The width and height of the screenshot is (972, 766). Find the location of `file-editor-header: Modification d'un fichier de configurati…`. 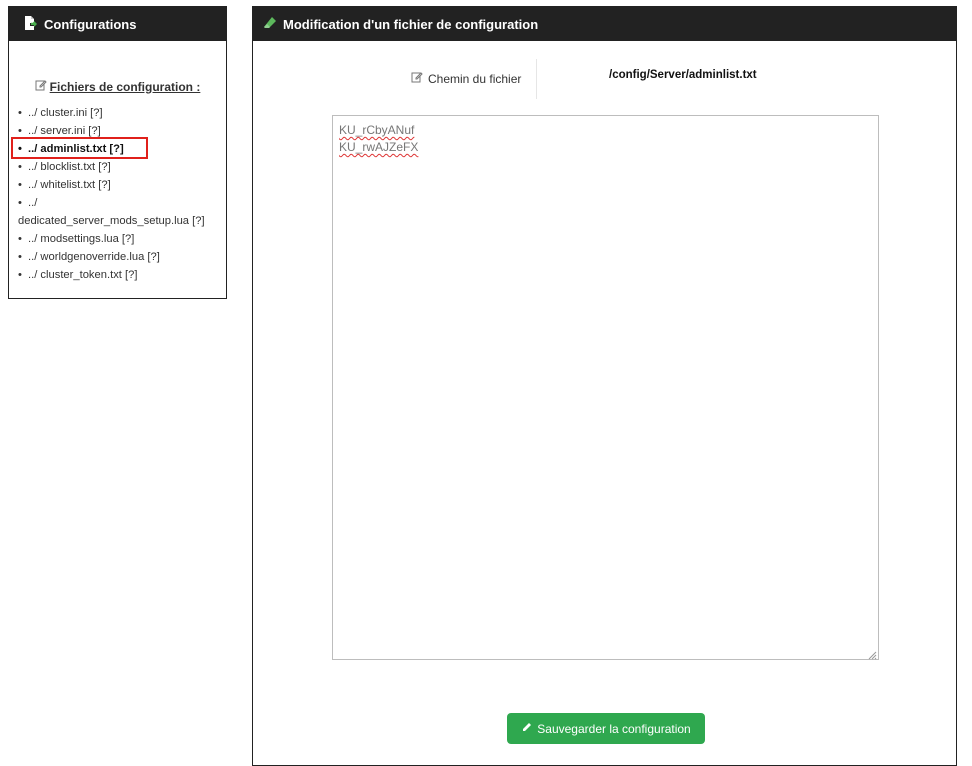

file-editor-header: Modification d'un fichier de configurati… is located at coordinates (604, 24).